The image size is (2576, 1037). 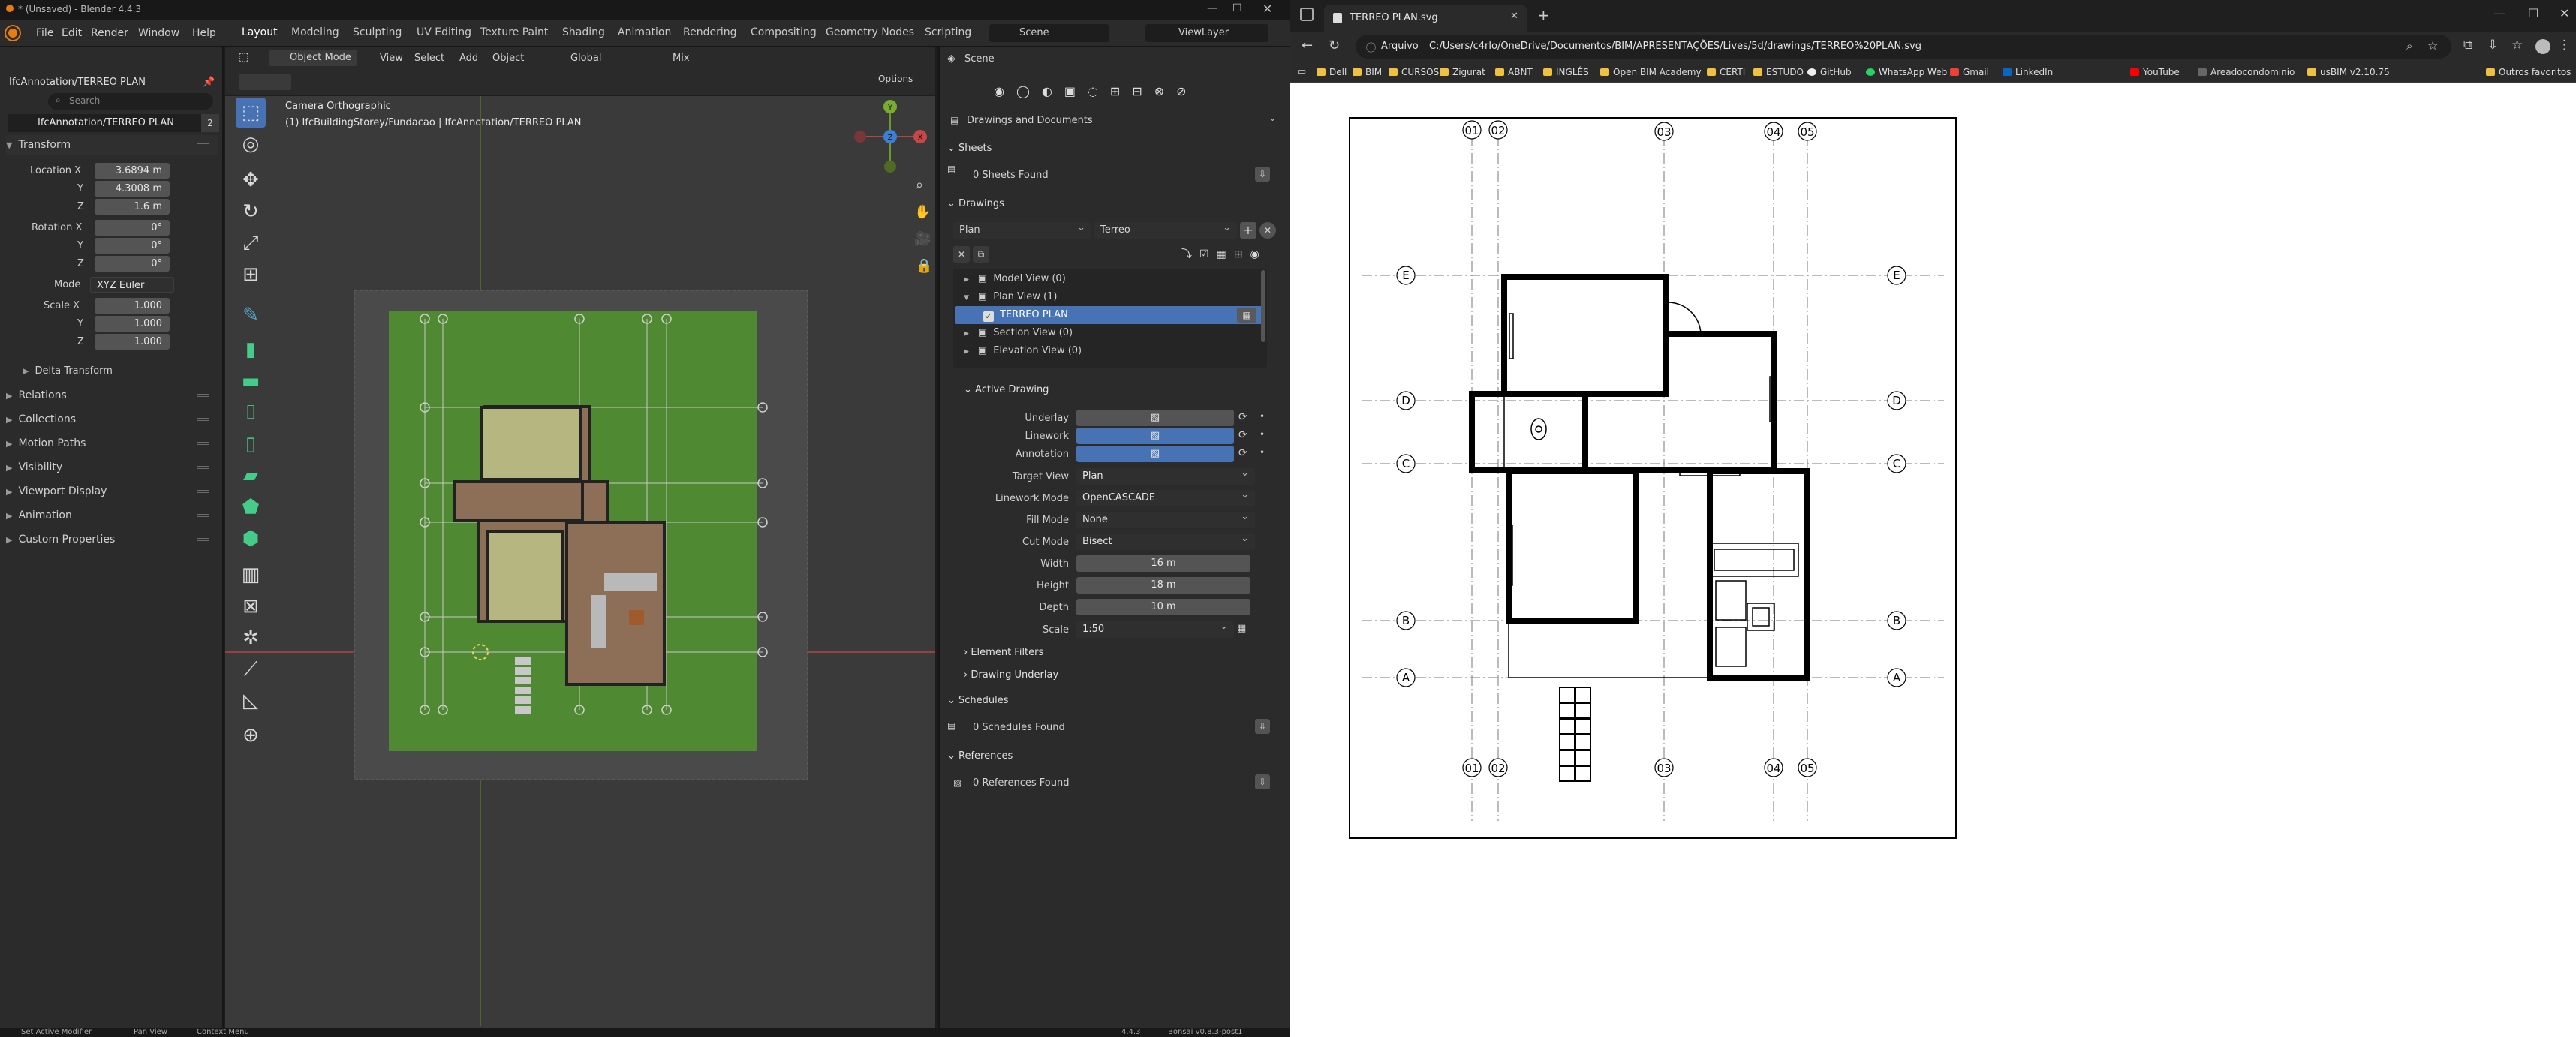 I want to click on bookmark-abnt: ABNT, so click(x=1514, y=72).